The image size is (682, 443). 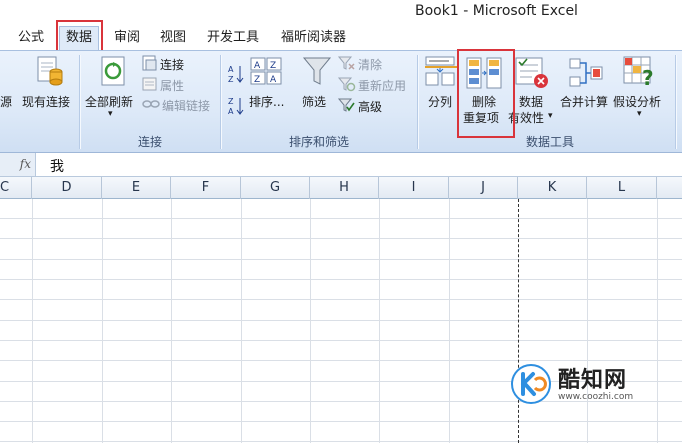 What do you see at coordinates (233, 38) in the screenshot?
I see `tab-developer: 开发工具` at bounding box center [233, 38].